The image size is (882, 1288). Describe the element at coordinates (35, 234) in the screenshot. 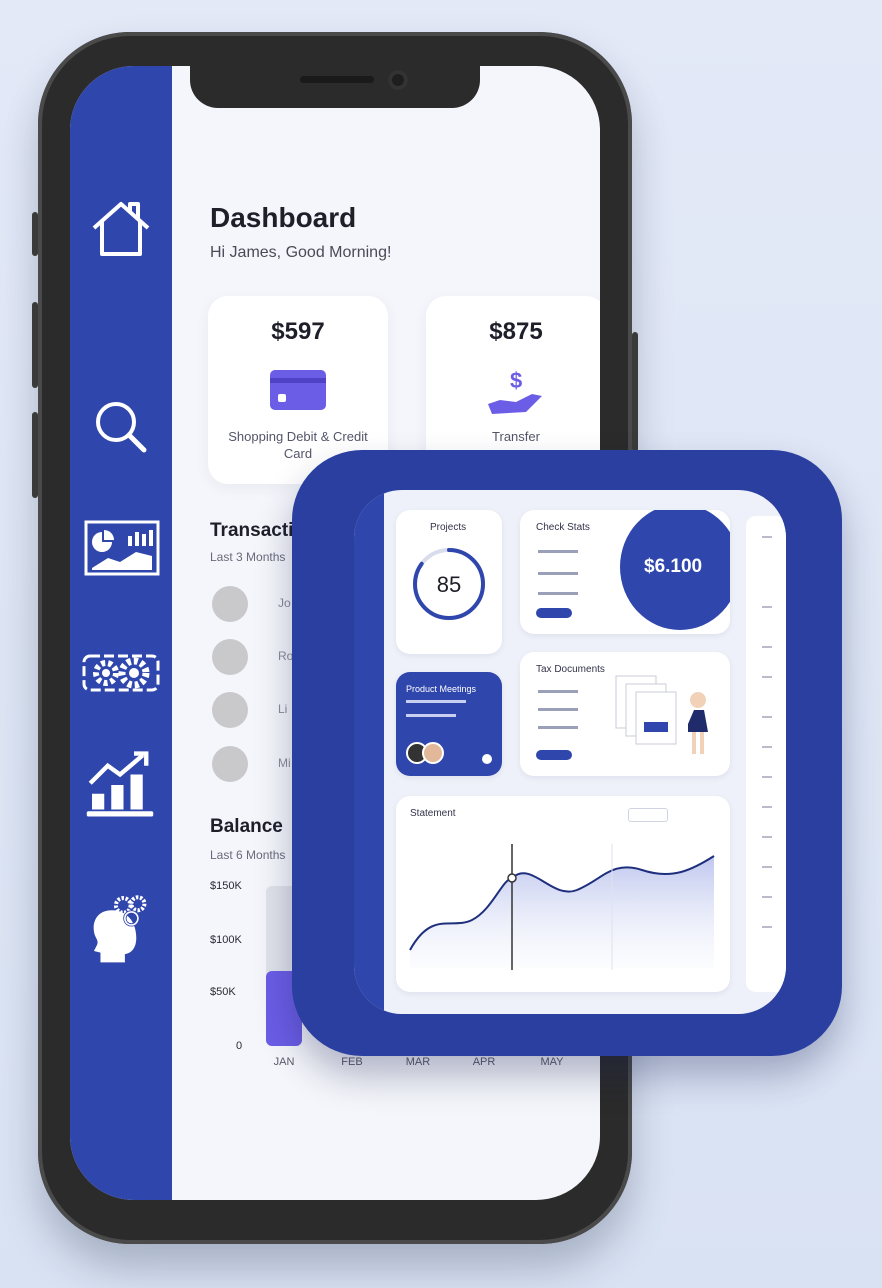

I see `phone-side-button` at that location.